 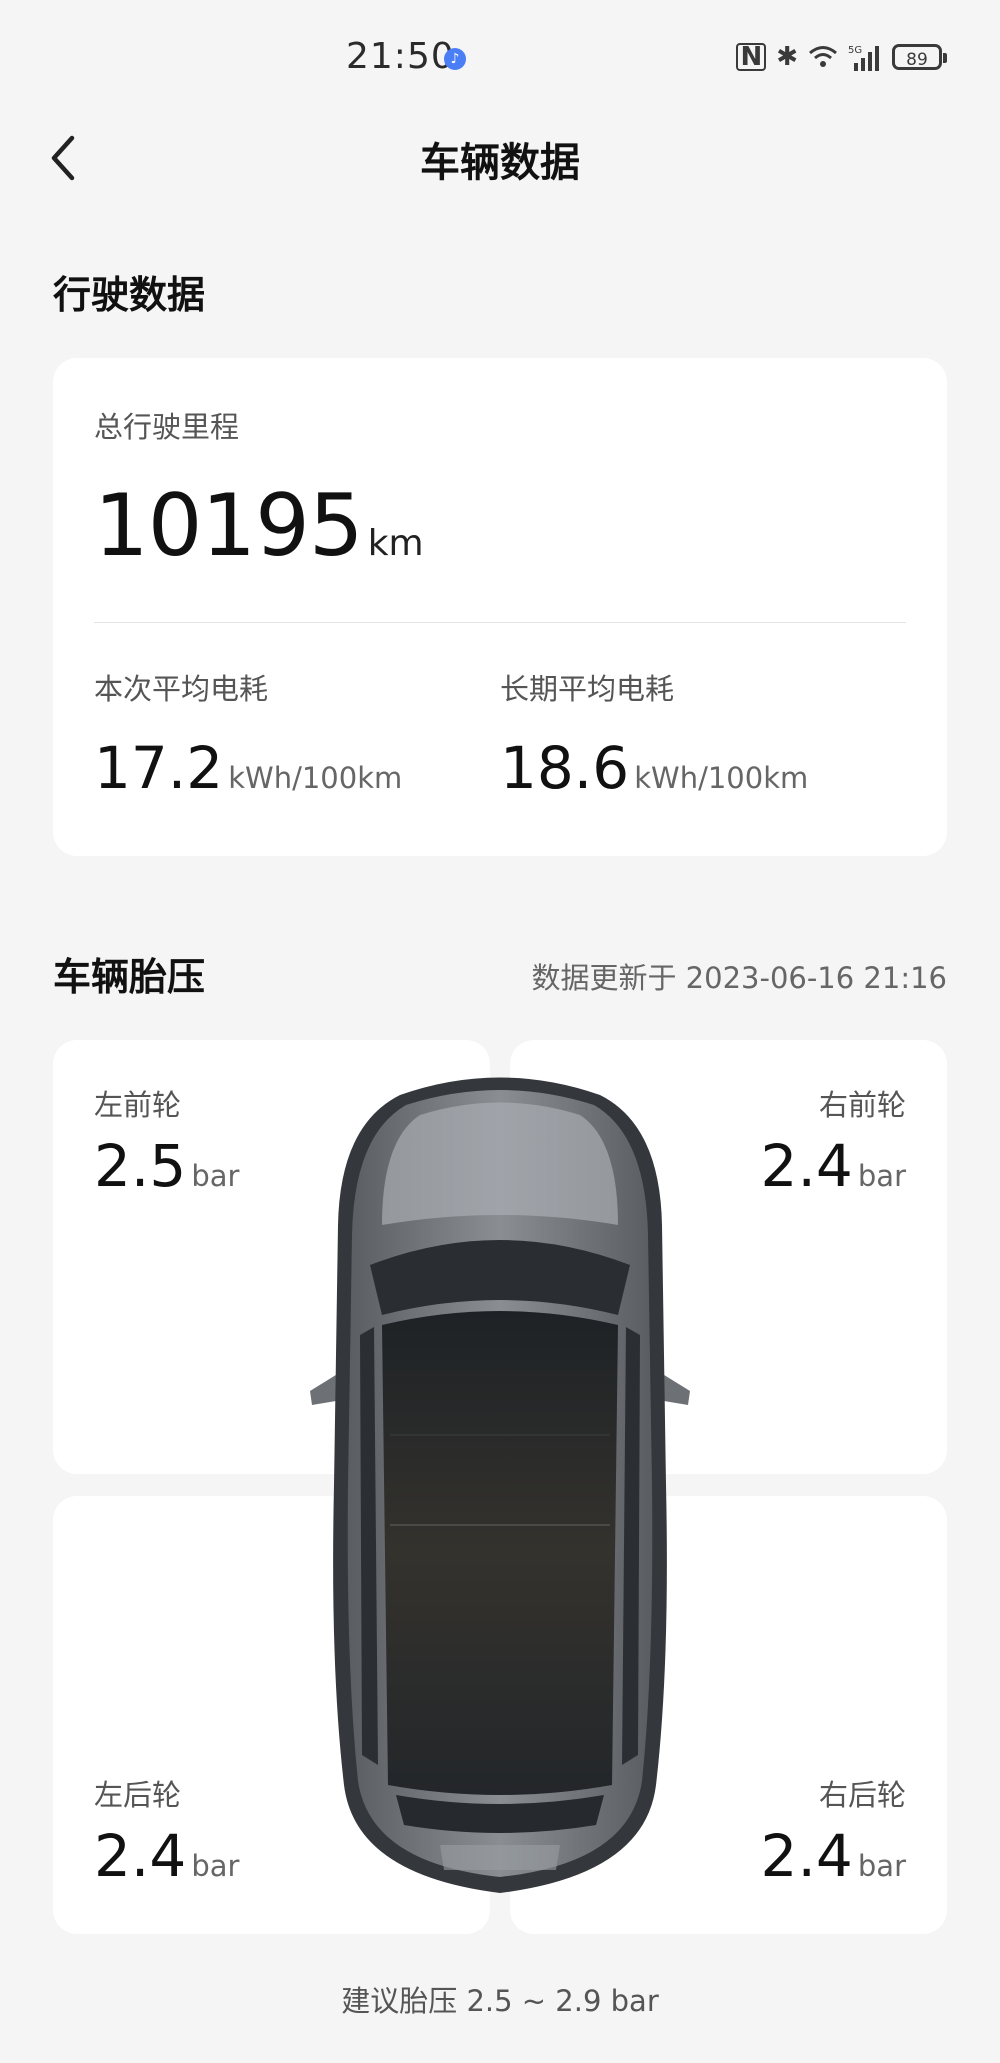 I want to click on front-left-value: 2.5, so click(x=140, y=1166).